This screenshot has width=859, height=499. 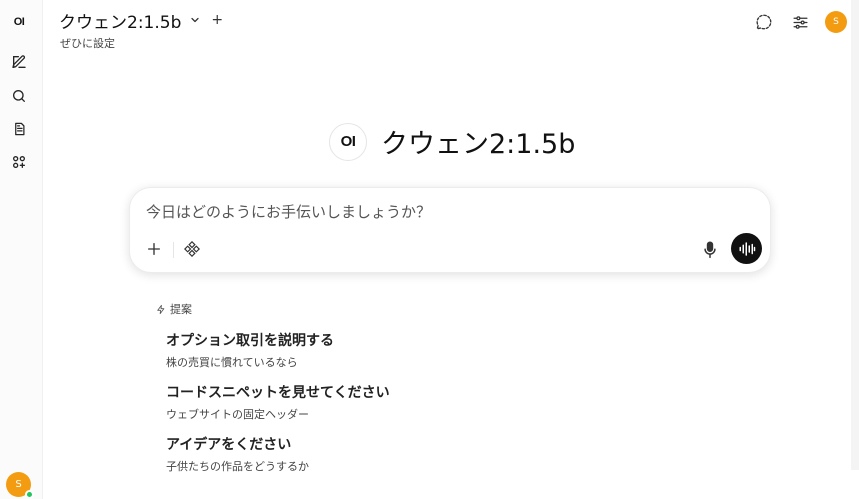 I want to click on tools-icon, so click(x=192, y=249).